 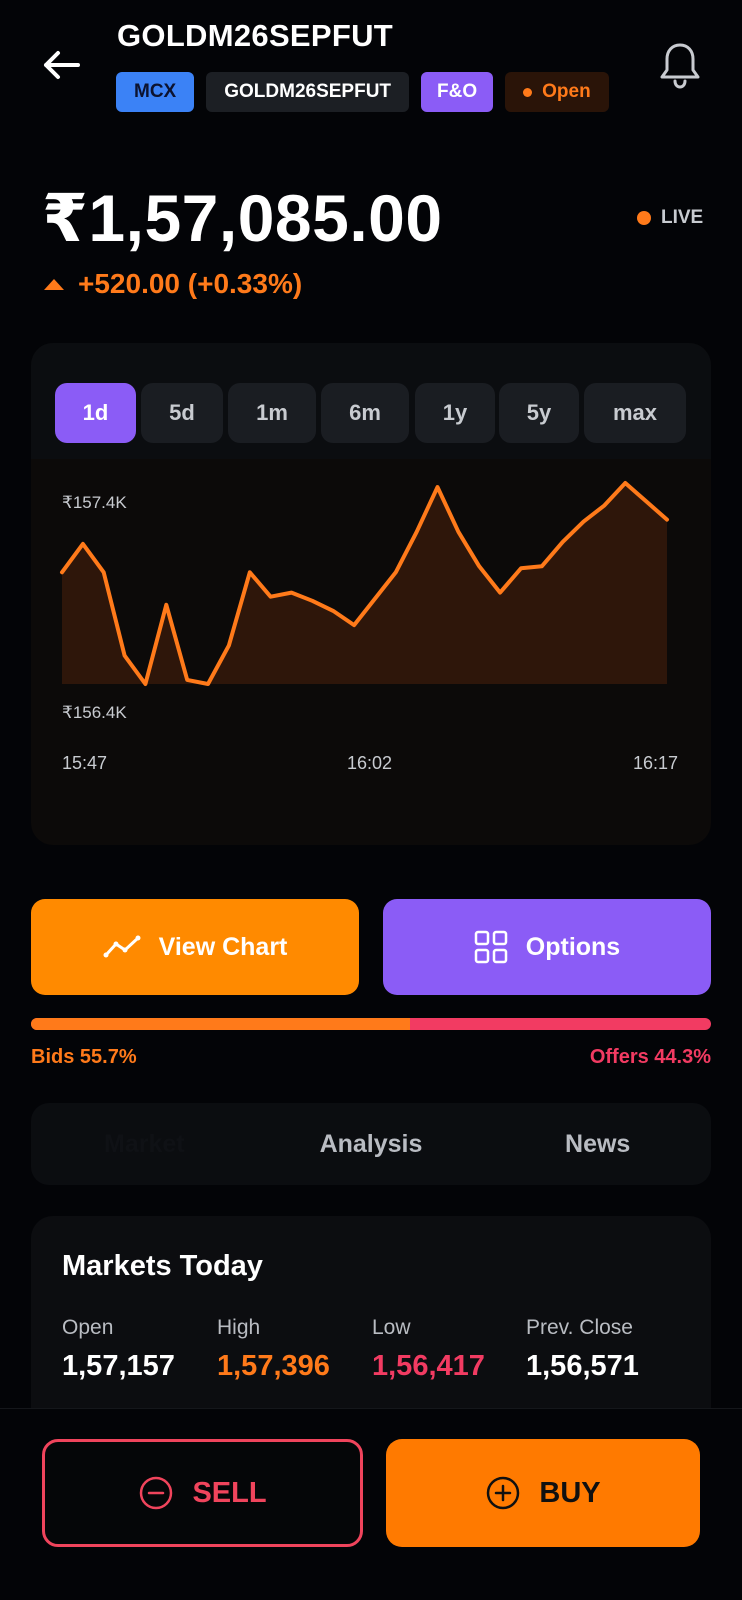 I want to click on options-label: Options, so click(x=573, y=946).